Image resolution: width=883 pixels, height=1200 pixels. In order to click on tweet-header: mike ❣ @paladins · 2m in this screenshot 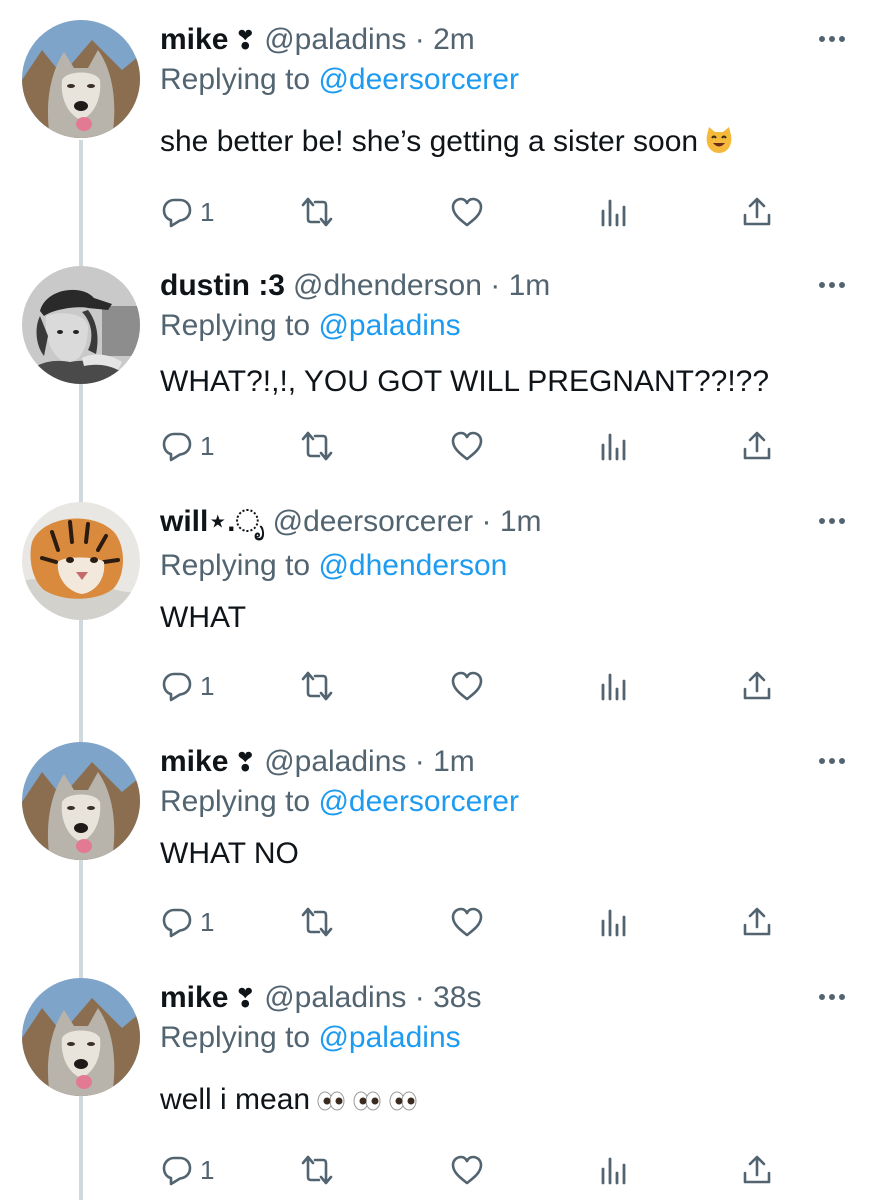, I will do `click(501, 40)`.